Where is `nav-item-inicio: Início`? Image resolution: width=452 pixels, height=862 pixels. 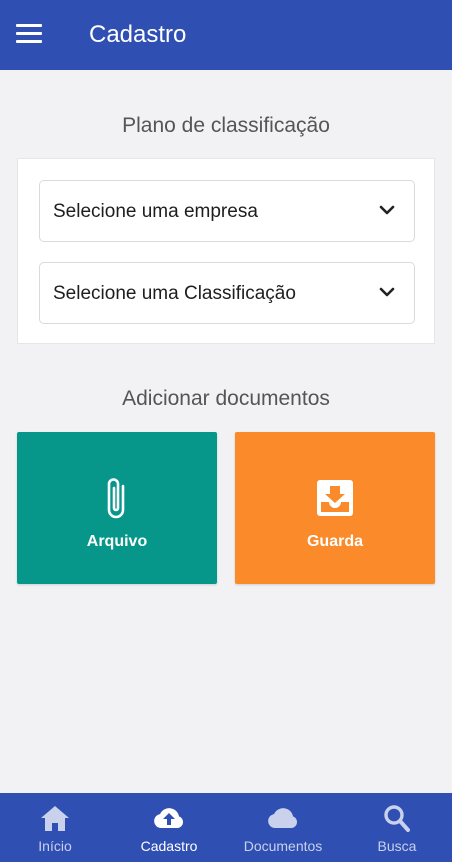
nav-item-inicio: Início is located at coordinates (55, 827).